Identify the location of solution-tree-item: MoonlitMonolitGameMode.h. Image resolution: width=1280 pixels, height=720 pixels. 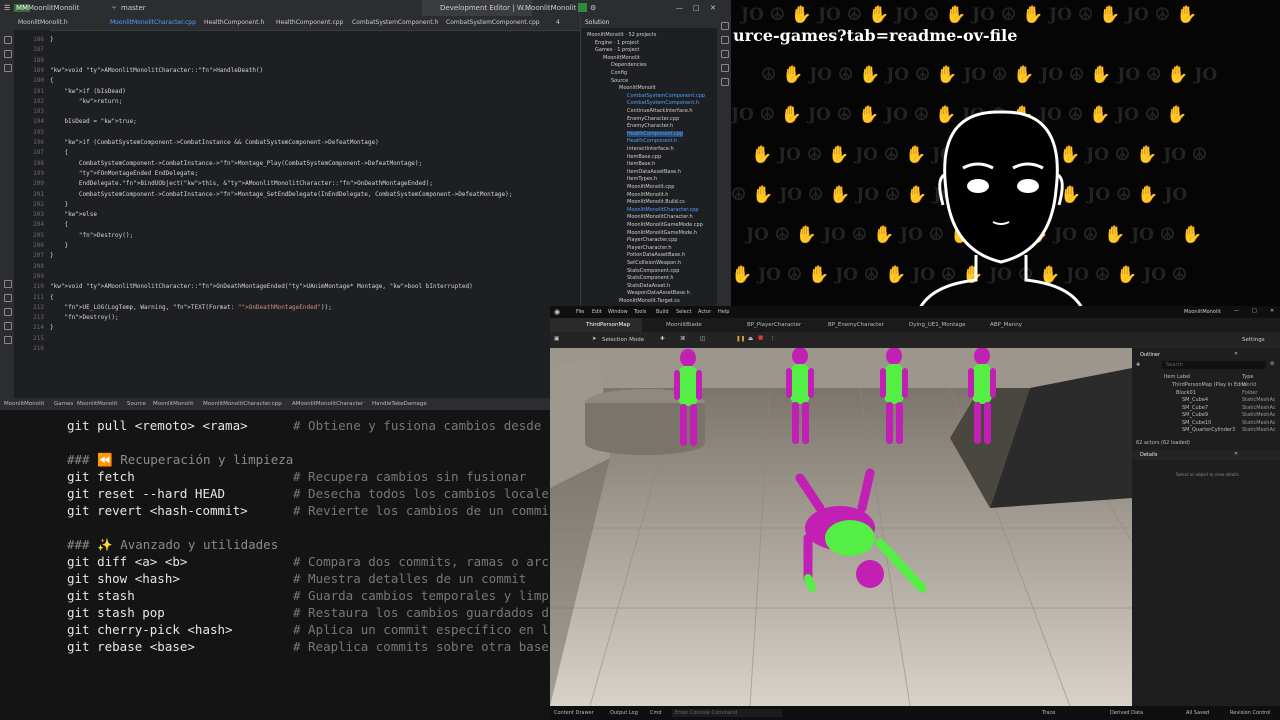
(662, 233).